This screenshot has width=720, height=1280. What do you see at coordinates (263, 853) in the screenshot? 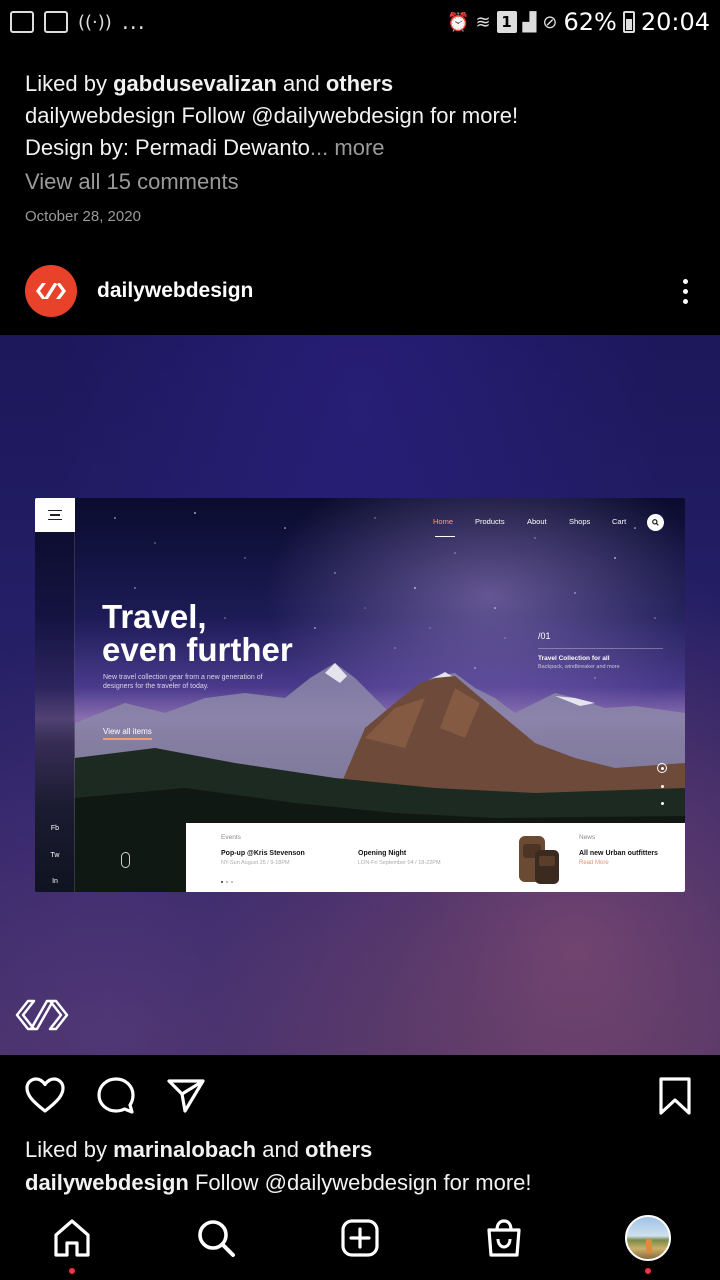
I see `event1-title: Pop-up @Kris Stevenson` at bounding box center [263, 853].